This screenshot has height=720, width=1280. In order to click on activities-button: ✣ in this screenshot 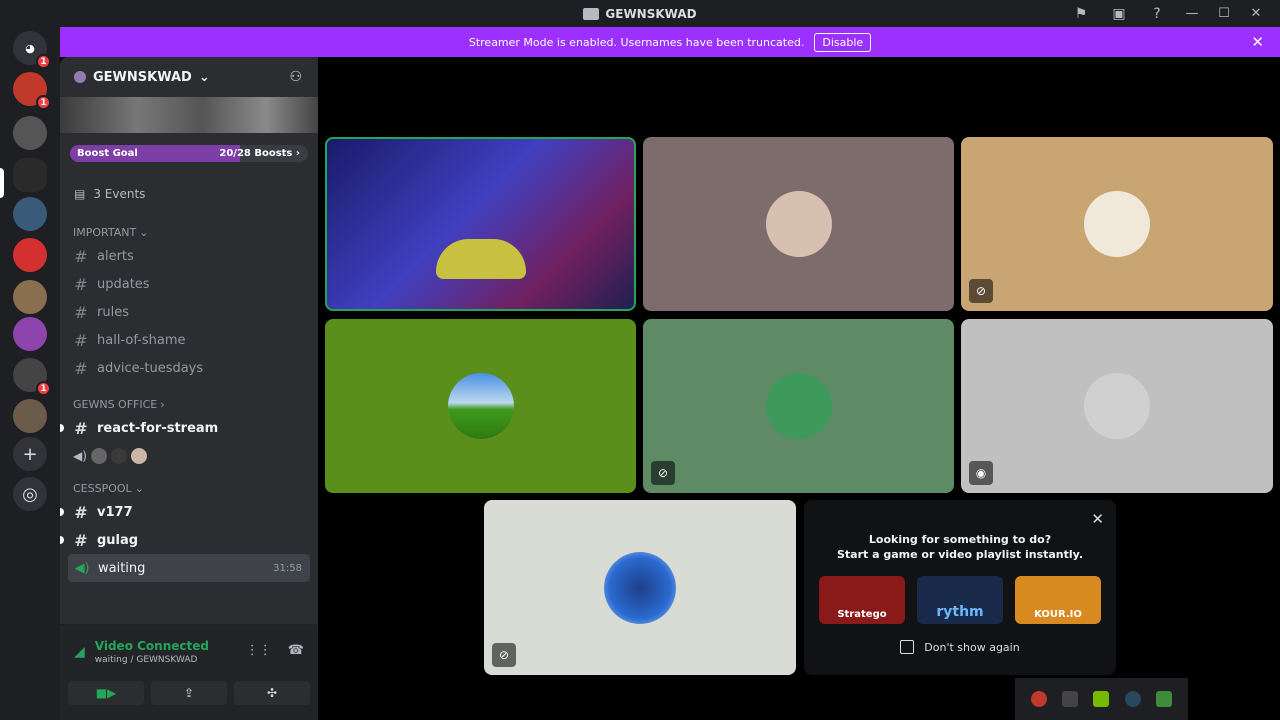, I will do `click(272, 693)`.